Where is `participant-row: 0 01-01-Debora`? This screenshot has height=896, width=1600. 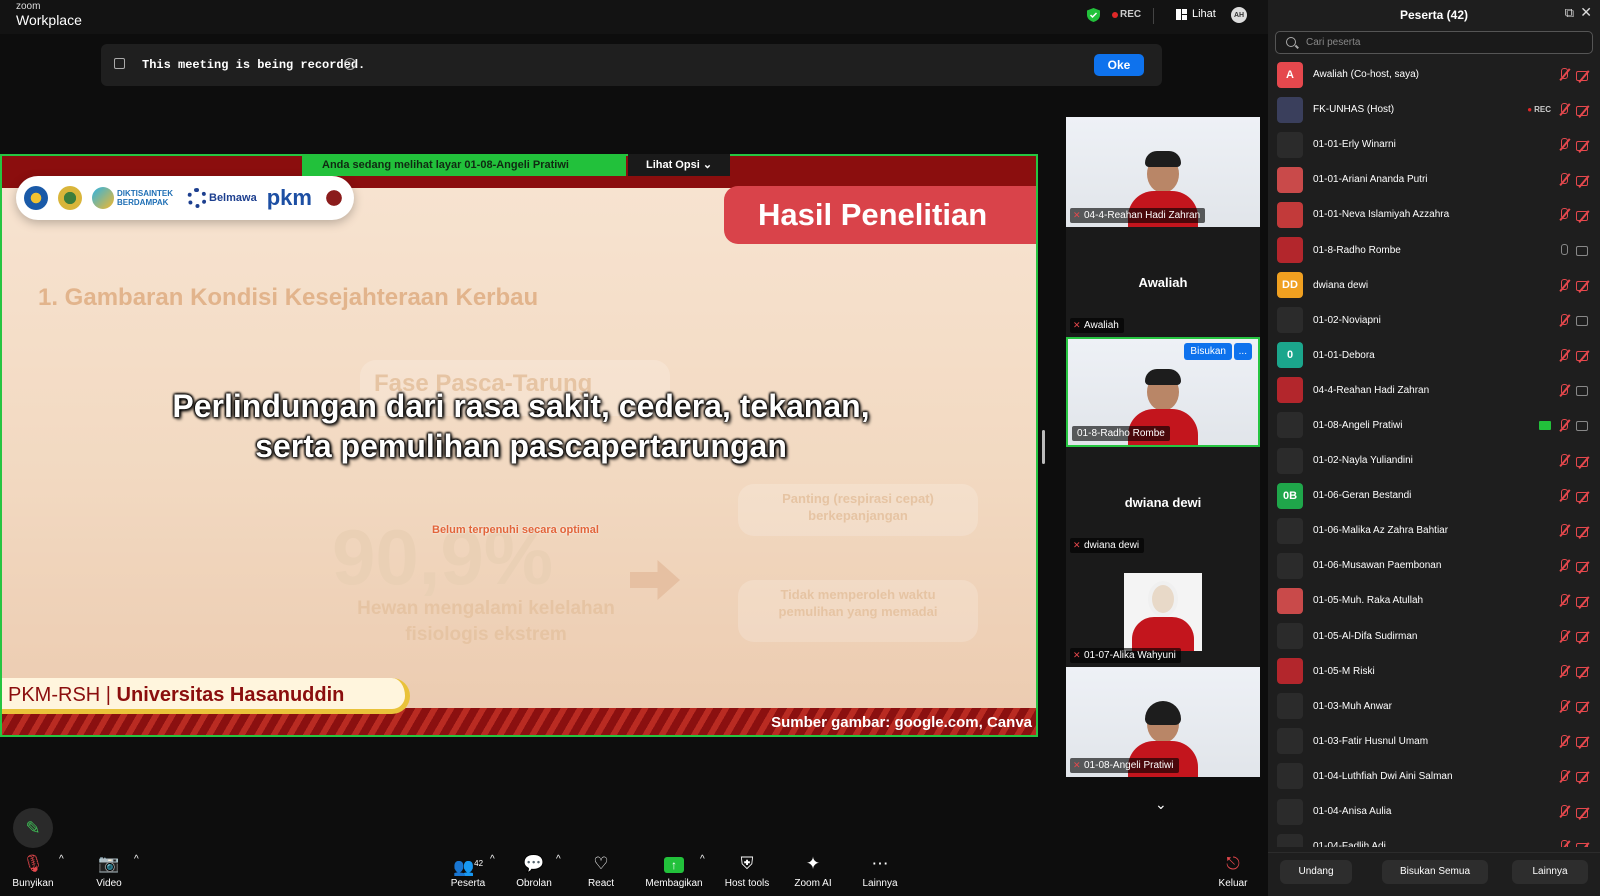 participant-row: 0 01-01-Debora is located at coordinates (1434, 355).